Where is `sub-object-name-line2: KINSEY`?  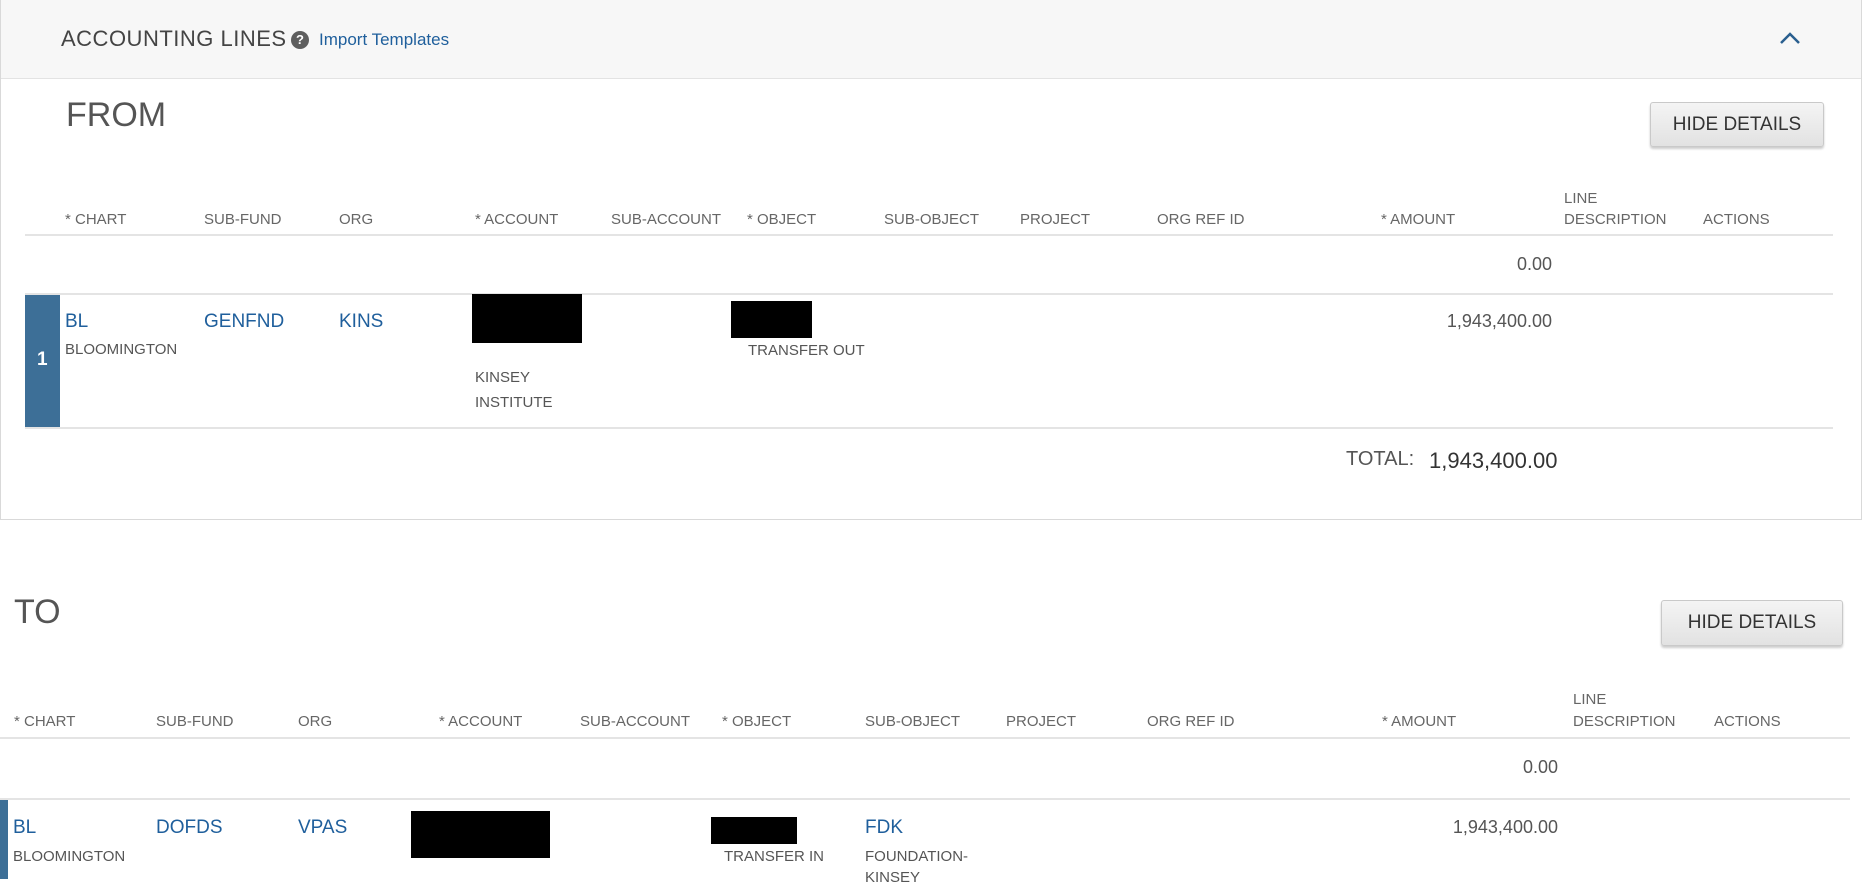 sub-object-name-line2: KINSEY is located at coordinates (893, 877).